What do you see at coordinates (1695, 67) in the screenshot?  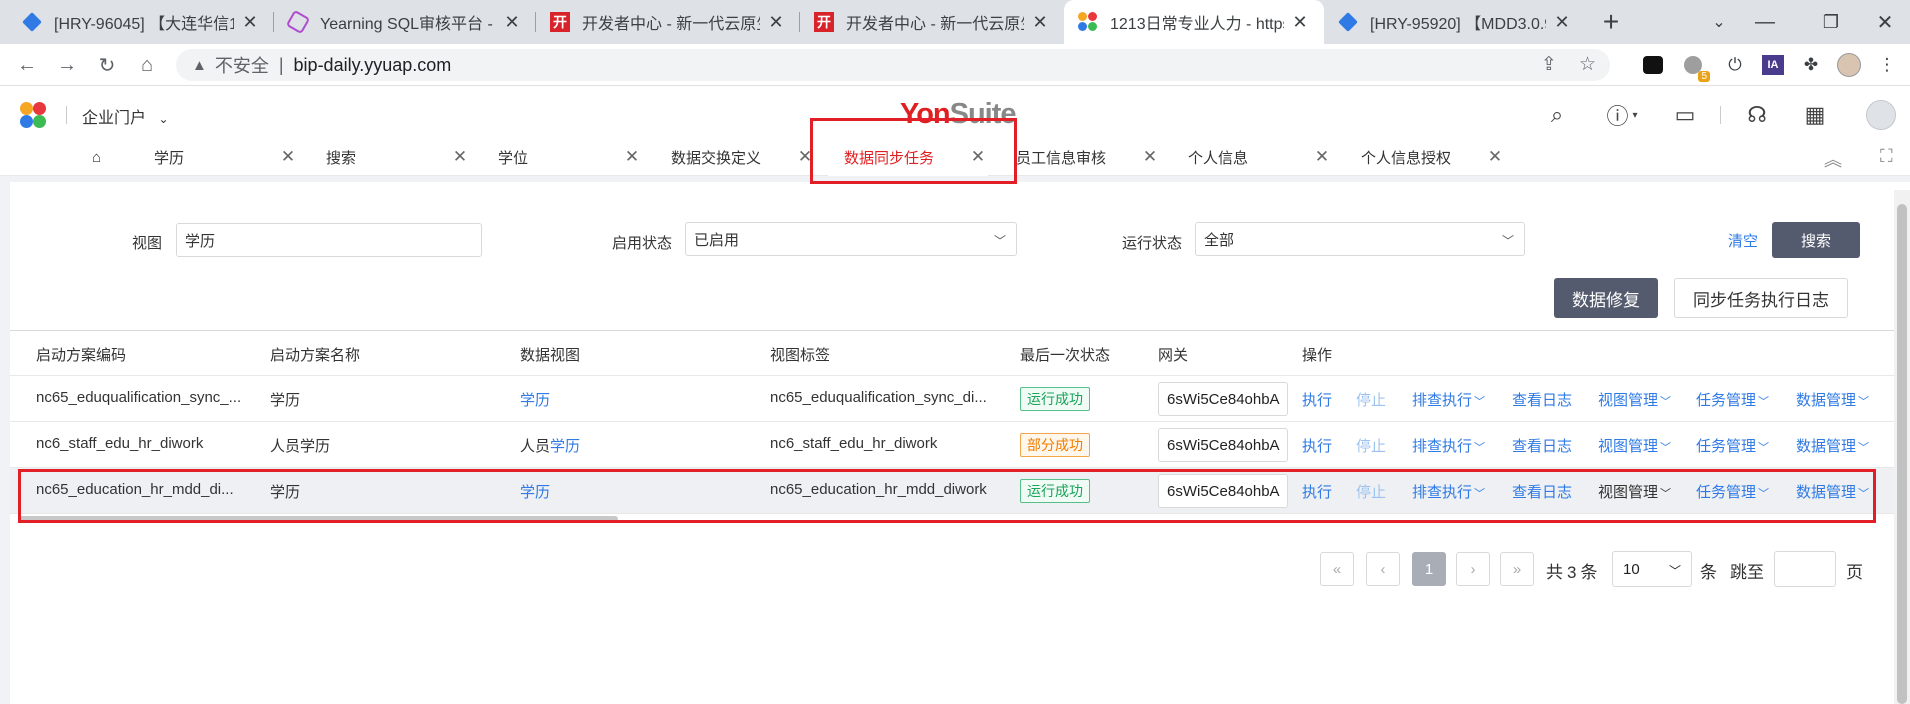 I see `extension-badge-icon: 5` at bounding box center [1695, 67].